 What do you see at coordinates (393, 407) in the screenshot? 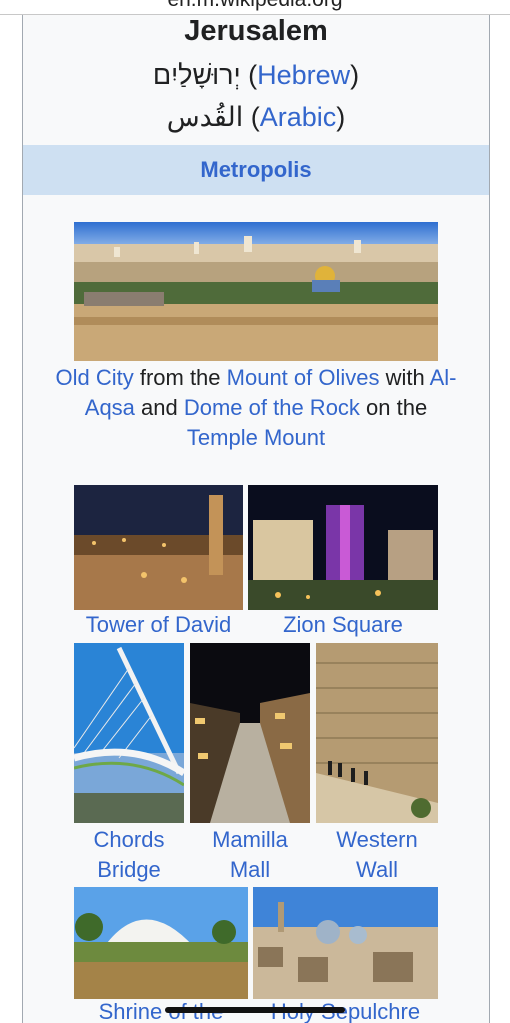
I see `caption-text: on the` at bounding box center [393, 407].